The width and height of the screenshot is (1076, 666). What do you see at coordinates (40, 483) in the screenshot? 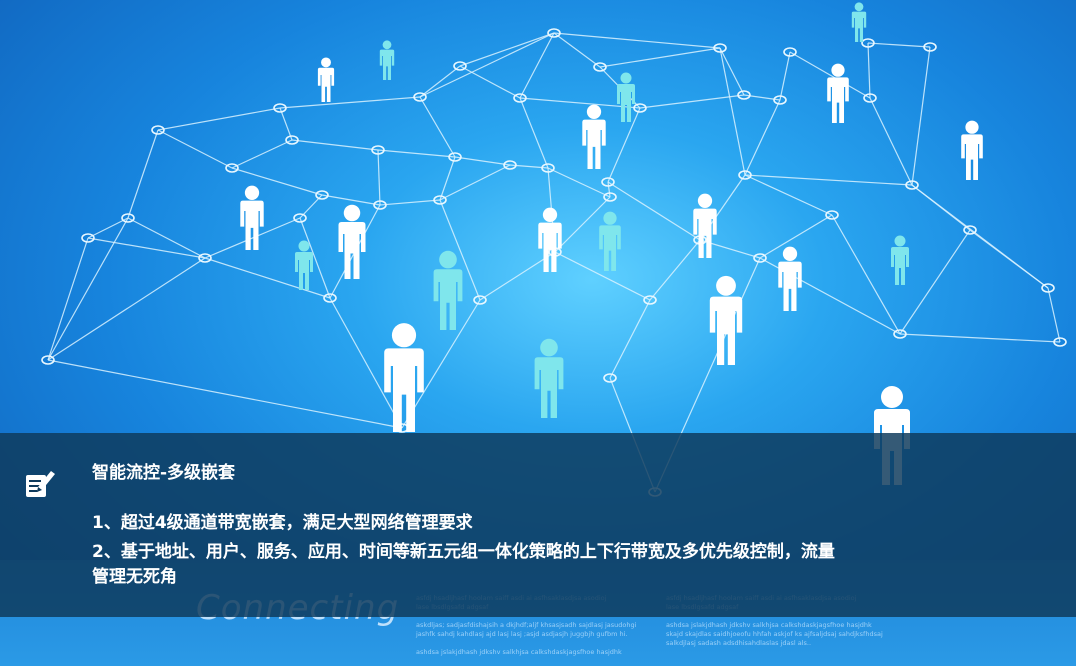
I see `note-edit-icon` at bounding box center [40, 483].